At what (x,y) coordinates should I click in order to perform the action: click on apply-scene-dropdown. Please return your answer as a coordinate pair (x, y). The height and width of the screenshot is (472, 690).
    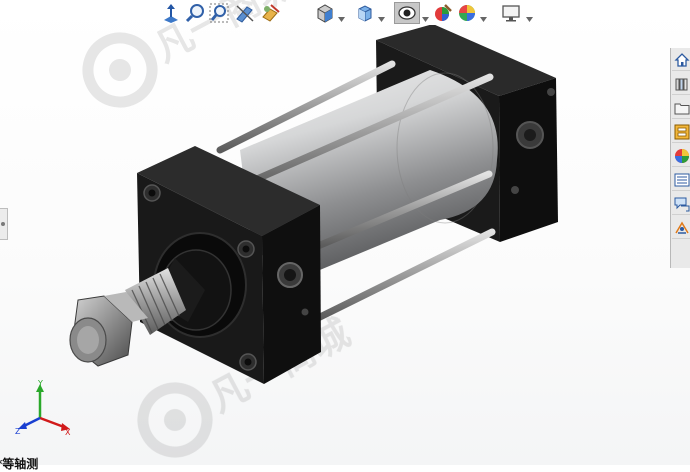
    Looking at the image, I should click on (483, 15).